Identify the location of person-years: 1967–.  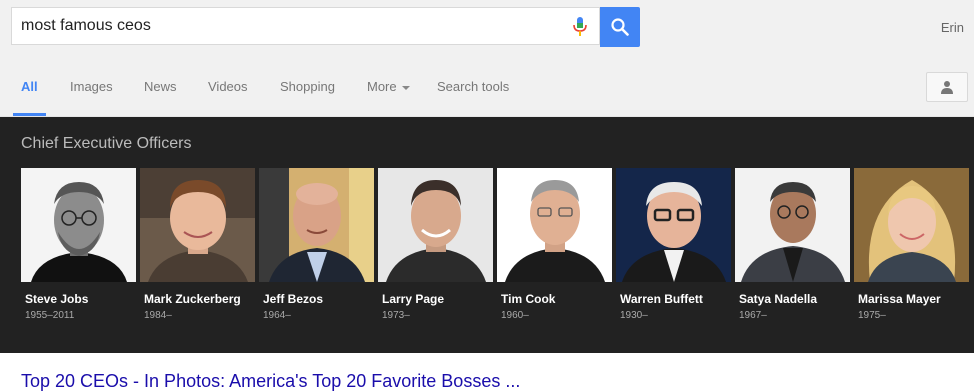
(753, 315).